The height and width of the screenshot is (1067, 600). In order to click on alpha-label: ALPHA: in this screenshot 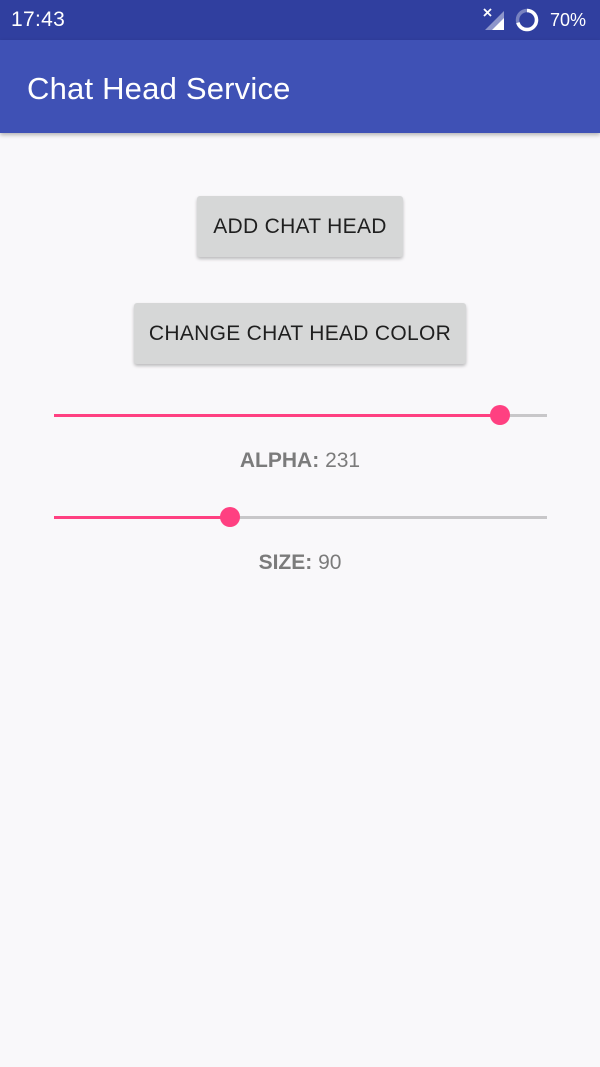, I will do `click(279, 460)`.